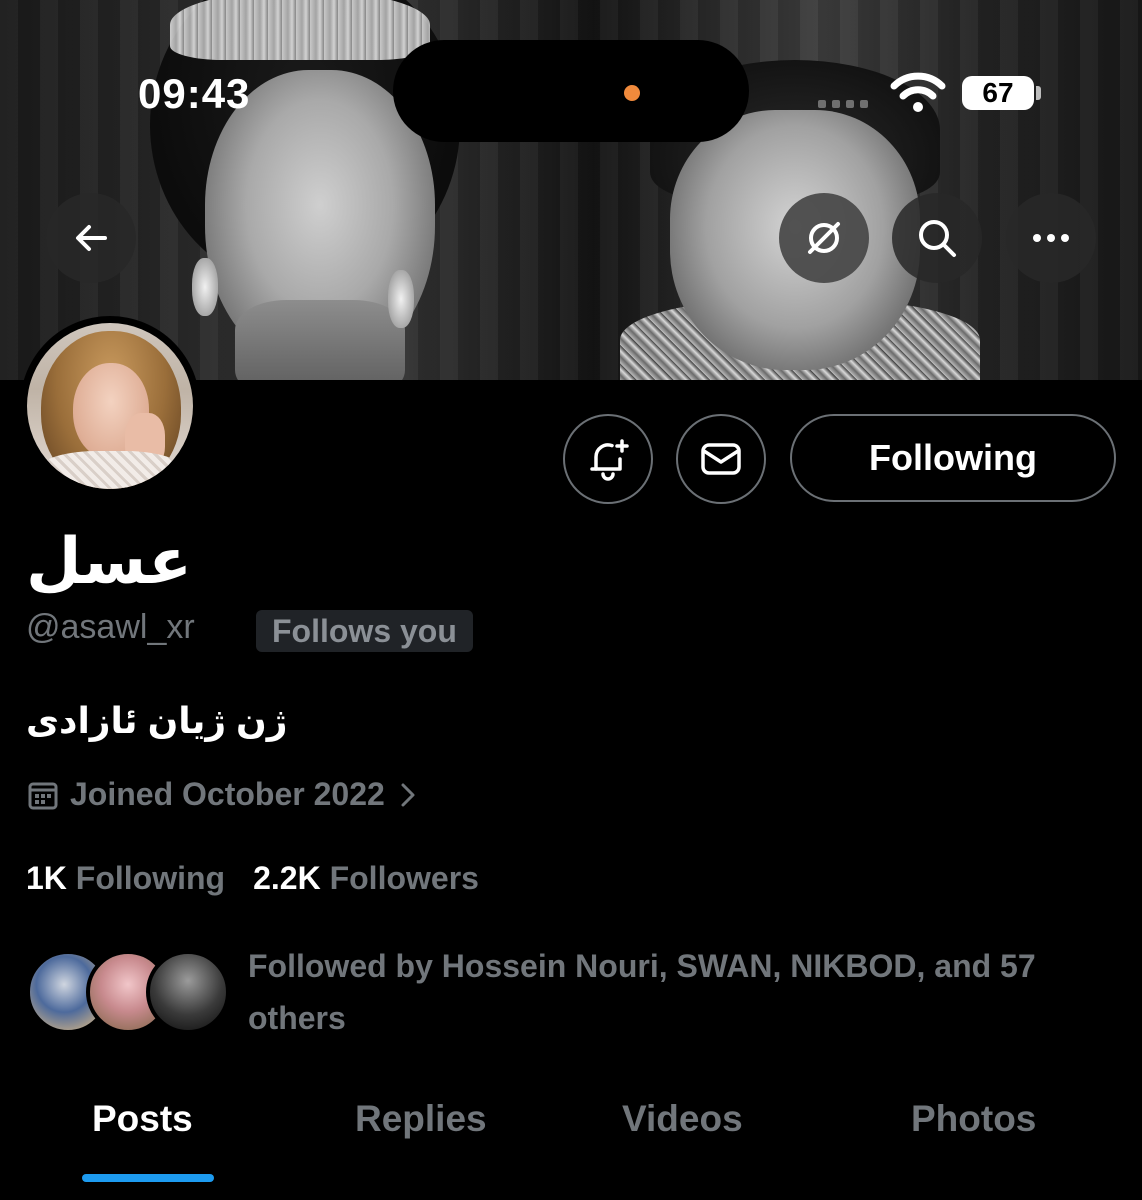 This screenshot has height=1200, width=1142. I want to click on notifications-button, so click(608, 459).